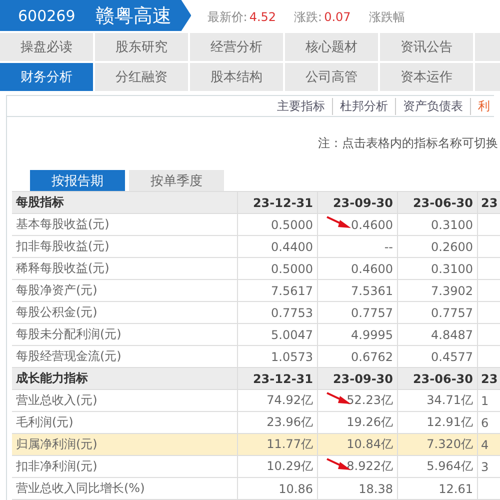  What do you see at coordinates (124, 488) in the screenshot?
I see `row-label: 营业总收入同比增长(%)` at bounding box center [124, 488].